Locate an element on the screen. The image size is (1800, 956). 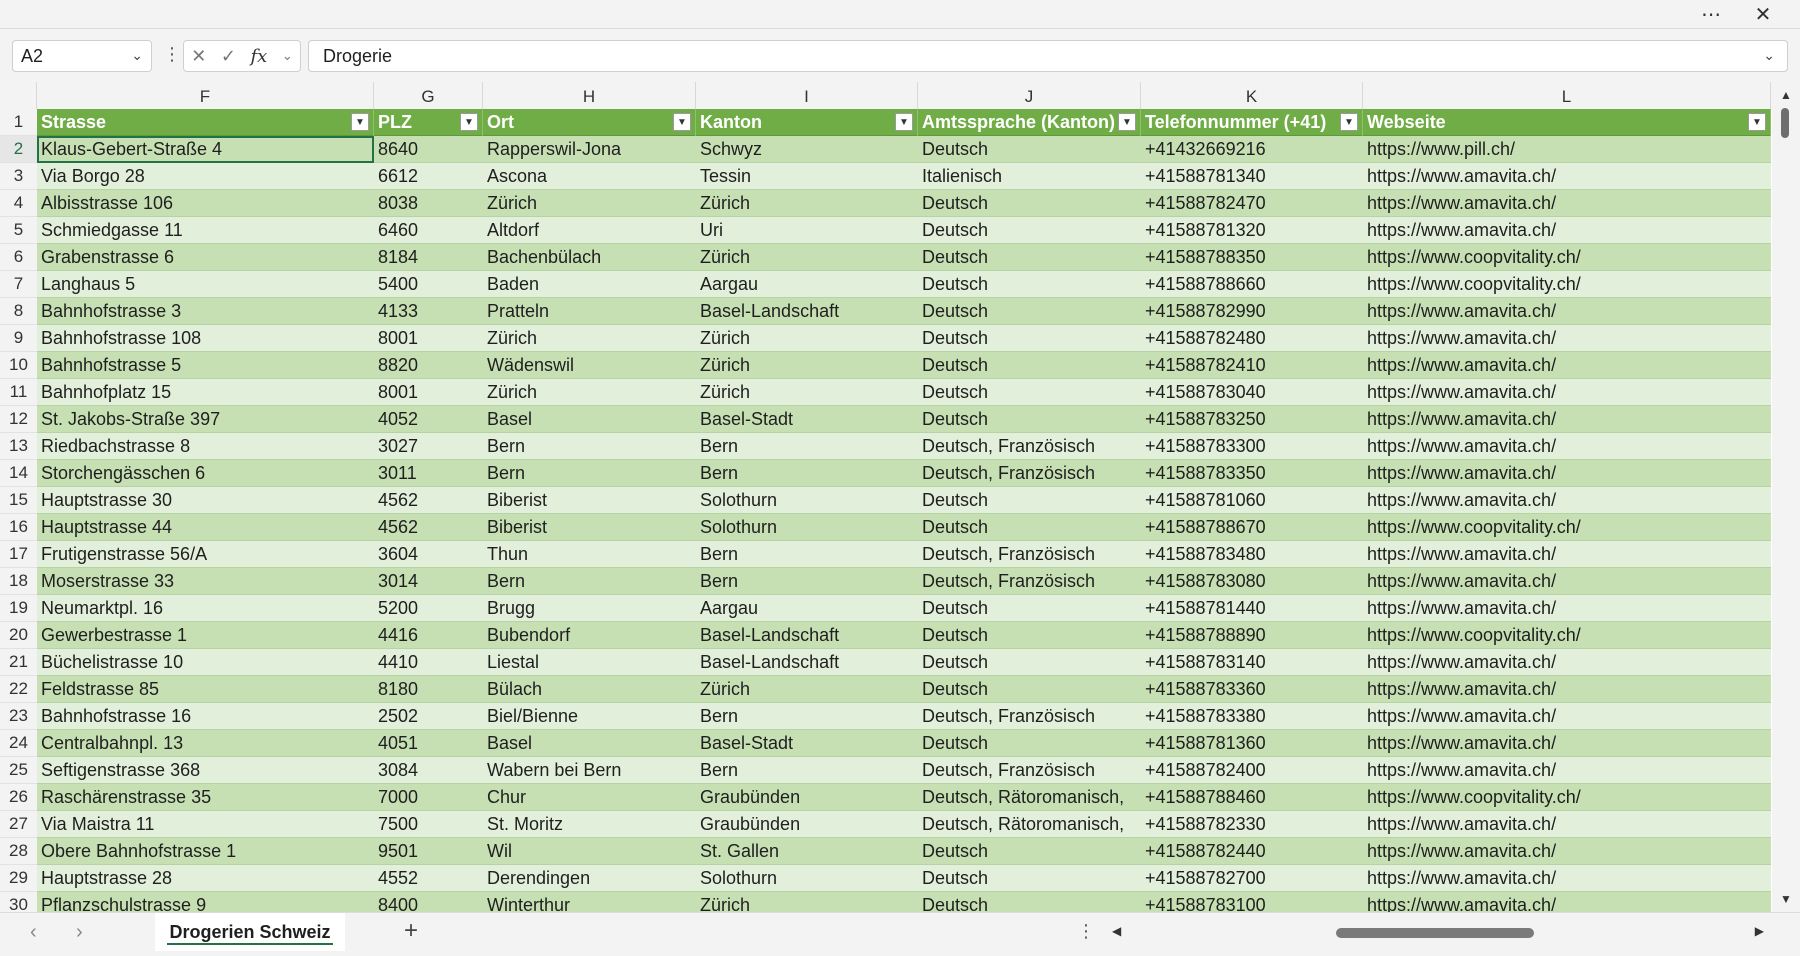
row-header: 18 is located at coordinates (18, 581).